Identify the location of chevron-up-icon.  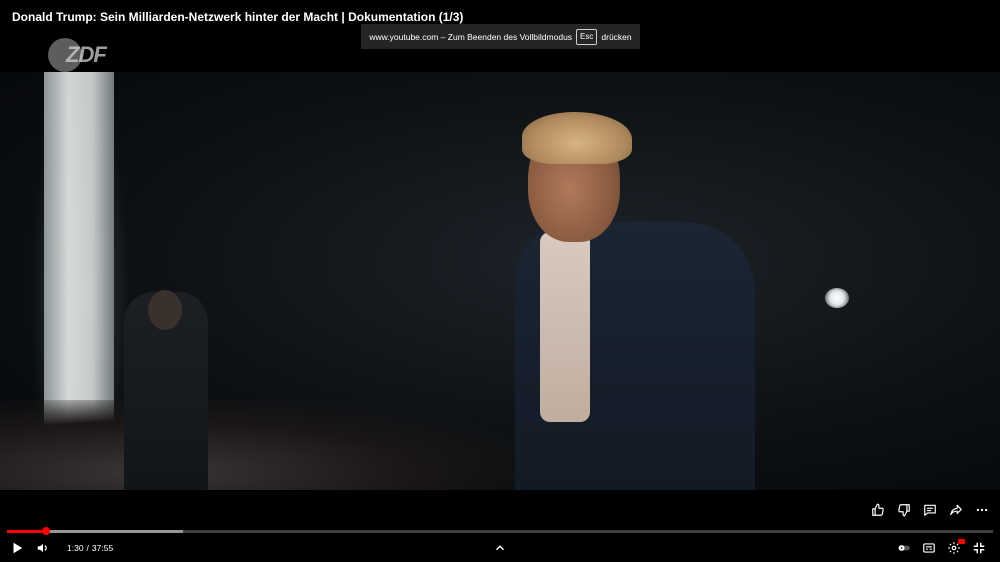
(500, 548).